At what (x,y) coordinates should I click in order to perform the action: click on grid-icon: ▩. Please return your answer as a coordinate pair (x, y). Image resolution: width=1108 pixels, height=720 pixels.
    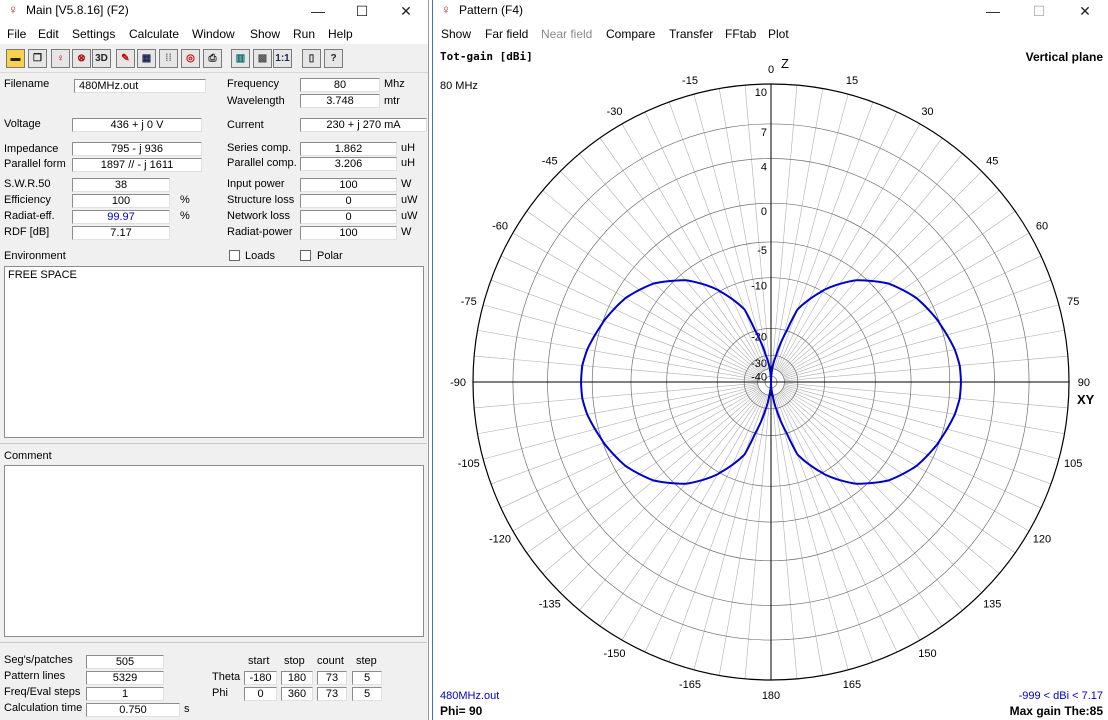
    Looking at the image, I should click on (262, 58).